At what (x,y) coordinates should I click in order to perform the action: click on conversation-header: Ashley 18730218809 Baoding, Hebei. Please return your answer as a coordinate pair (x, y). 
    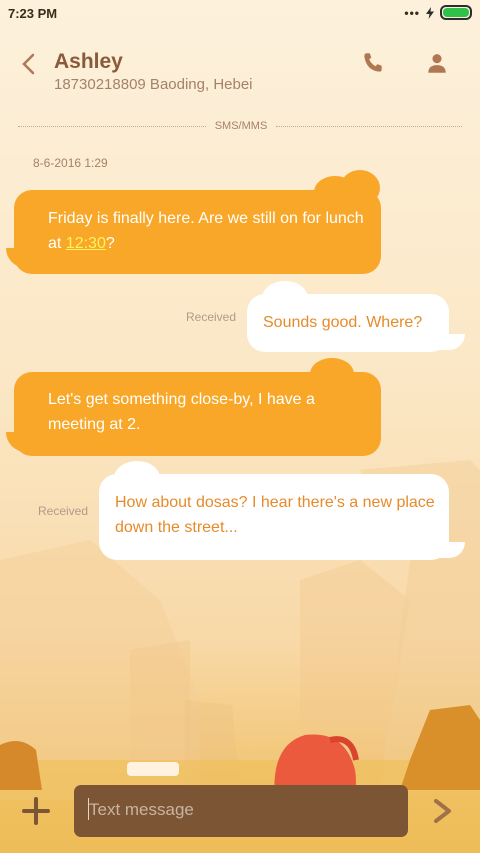
    Looking at the image, I should click on (240, 75).